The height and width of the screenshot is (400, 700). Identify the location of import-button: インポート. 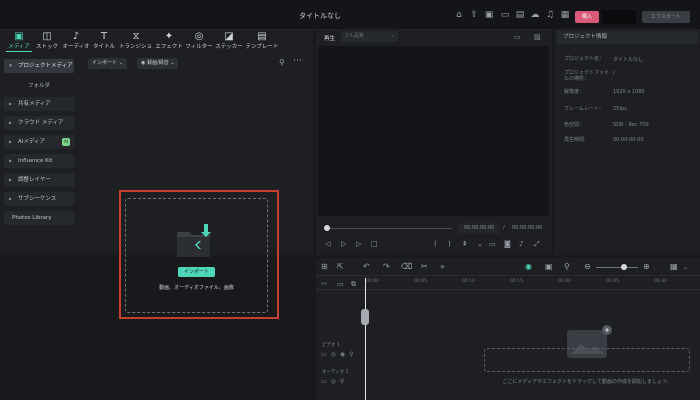
(196, 272).